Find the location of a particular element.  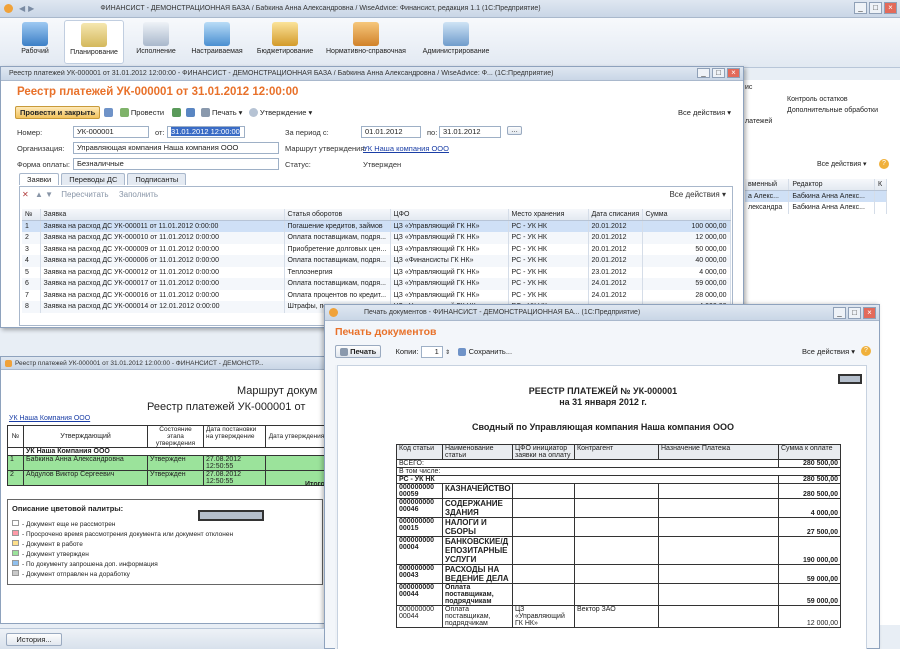

route-group: УК Наша Компания ООО is located at coordinates (175, 451).